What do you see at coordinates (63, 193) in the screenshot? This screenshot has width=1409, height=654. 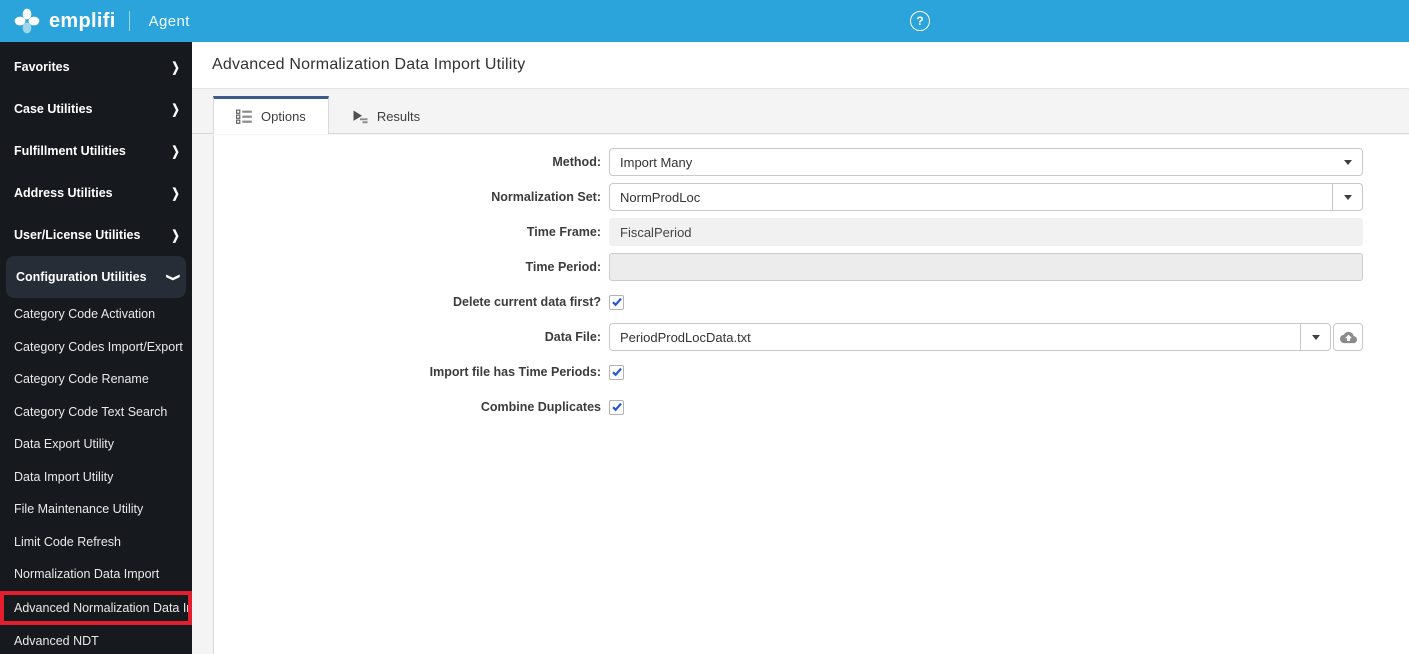 I see `sidebar-item-label: Address Utilities` at bounding box center [63, 193].